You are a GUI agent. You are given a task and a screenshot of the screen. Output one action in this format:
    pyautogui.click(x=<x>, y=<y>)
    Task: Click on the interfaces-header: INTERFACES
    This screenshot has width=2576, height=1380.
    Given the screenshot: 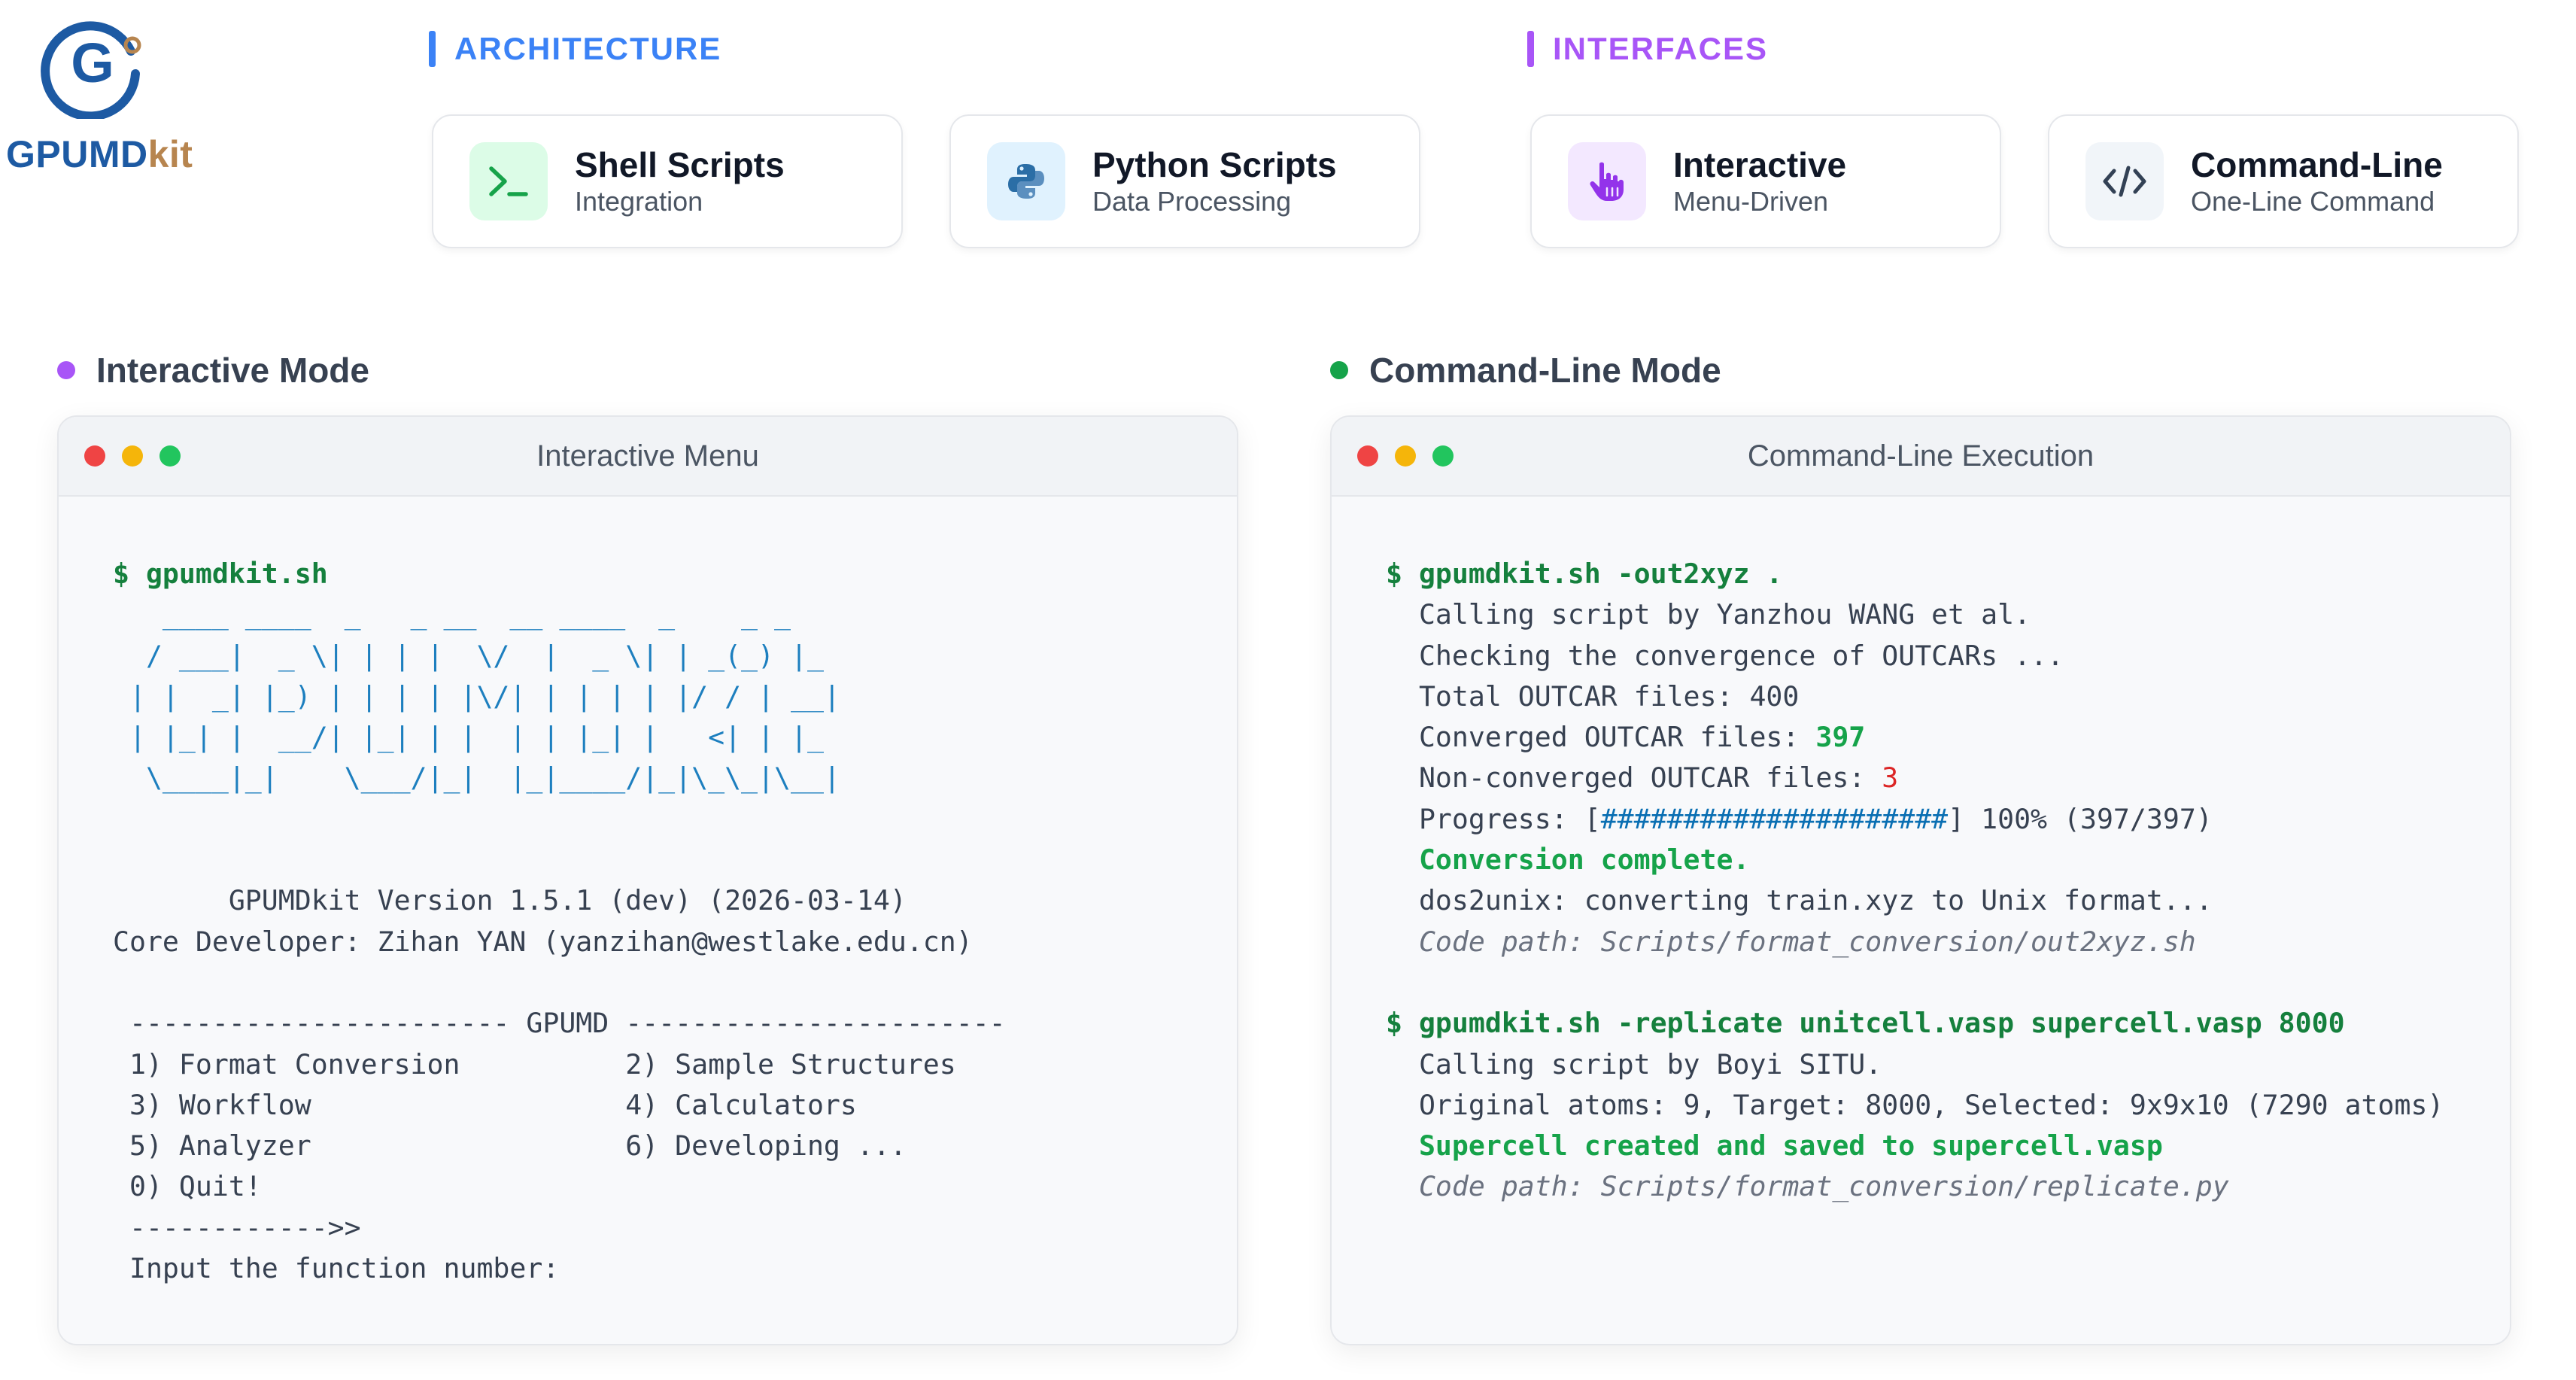 What is the action you would take?
    pyautogui.click(x=1647, y=48)
    